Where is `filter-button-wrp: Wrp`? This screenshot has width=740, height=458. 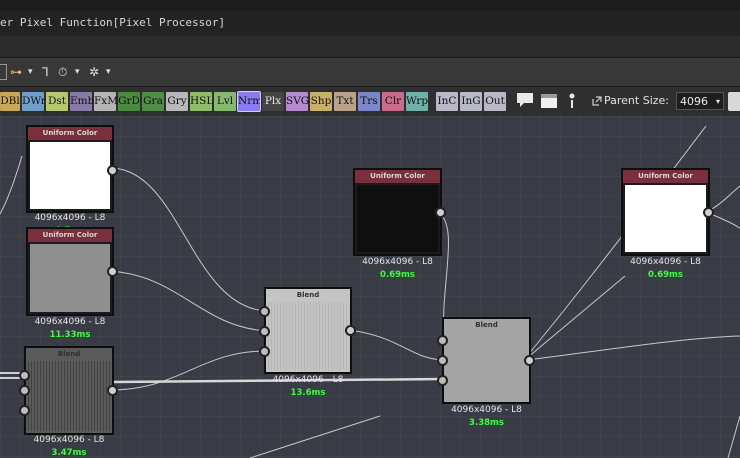
filter-button-wrp: Wrp is located at coordinates (417, 101).